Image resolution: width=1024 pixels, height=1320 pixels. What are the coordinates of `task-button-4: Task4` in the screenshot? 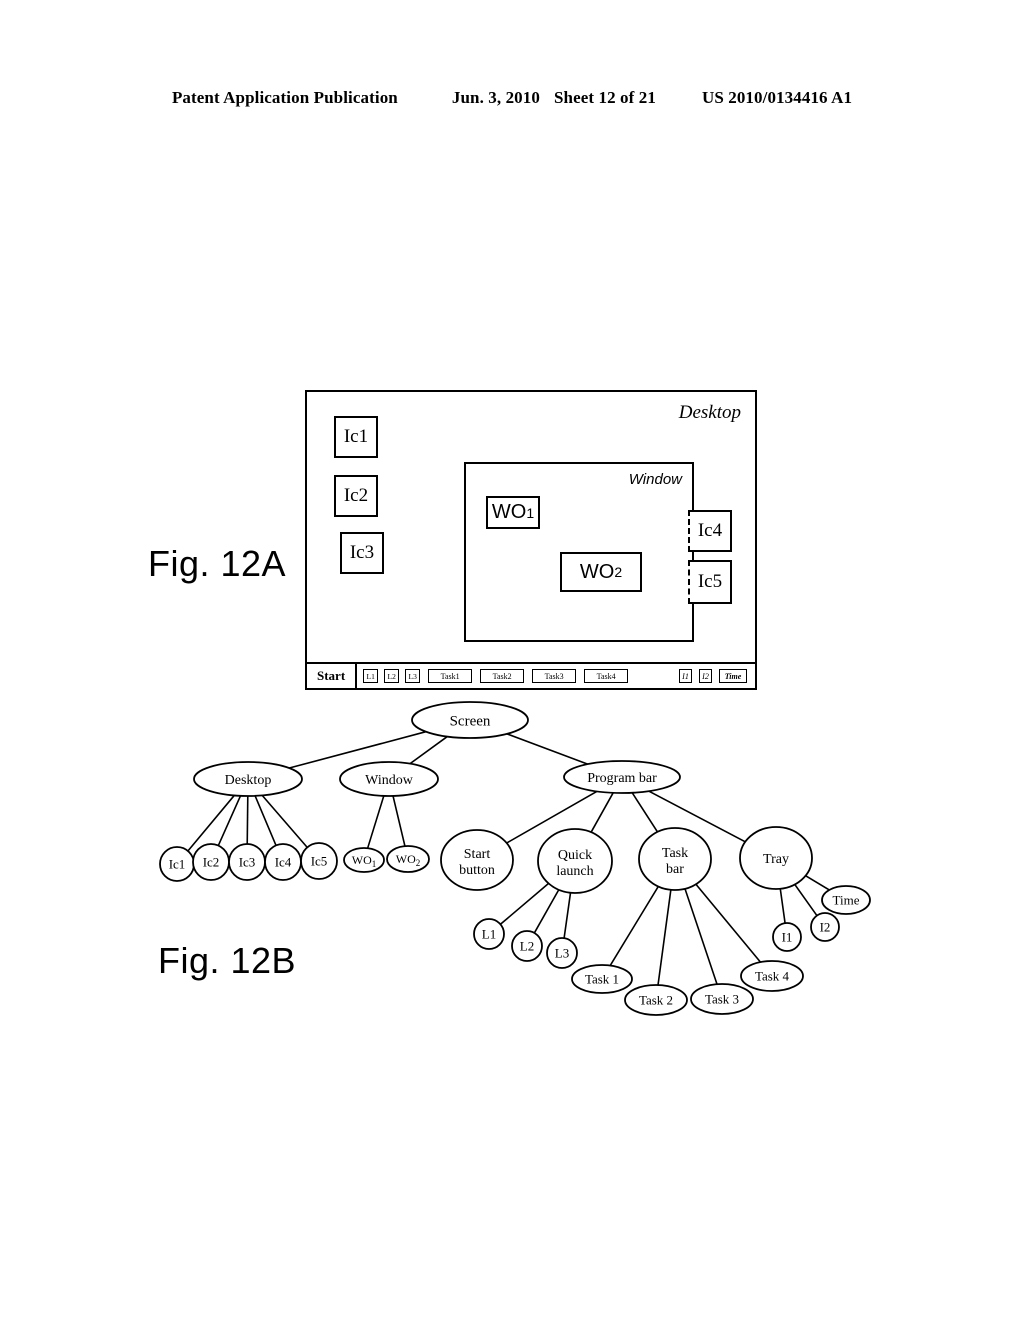 It's located at (606, 676).